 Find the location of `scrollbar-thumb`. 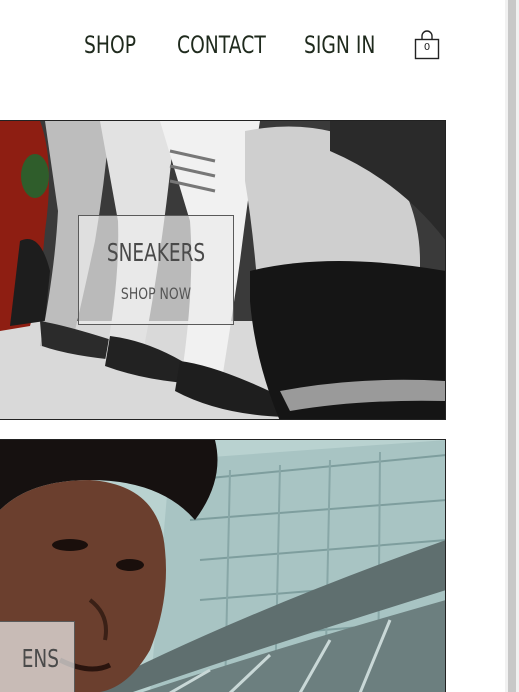

scrollbar-thumb is located at coordinates (512, 346).